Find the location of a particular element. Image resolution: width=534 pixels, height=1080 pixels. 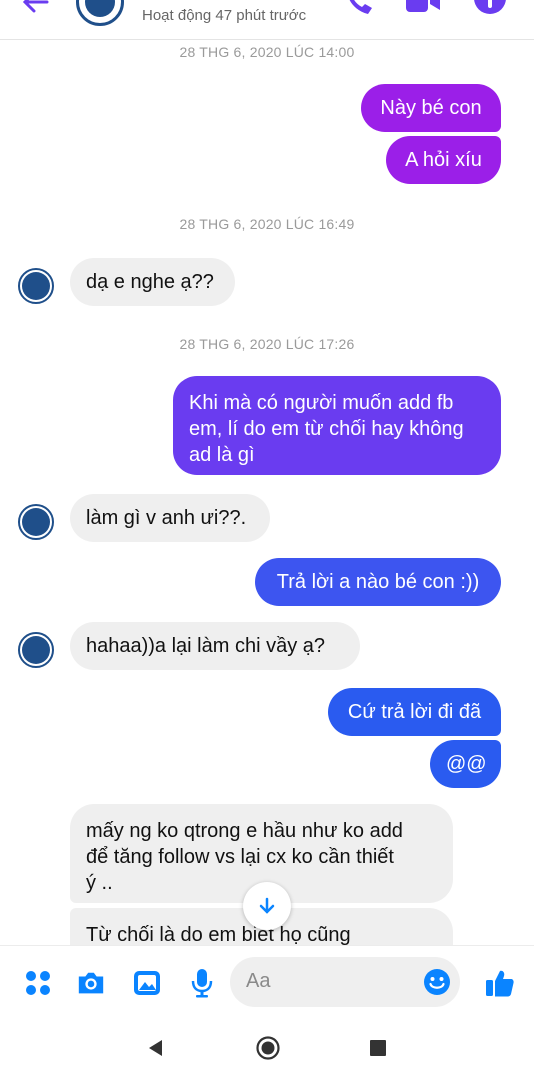

emoji-icon is located at coordinates (437, 982).